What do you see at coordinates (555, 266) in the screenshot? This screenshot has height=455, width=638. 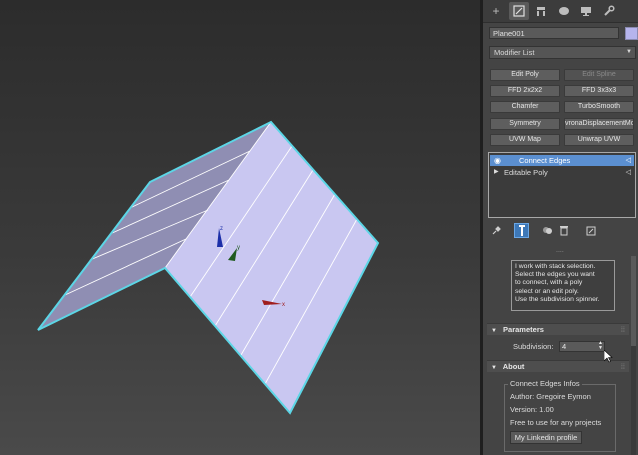 I see `tooltip-line: I work with stack selection.` at bounding box center [555, 266].